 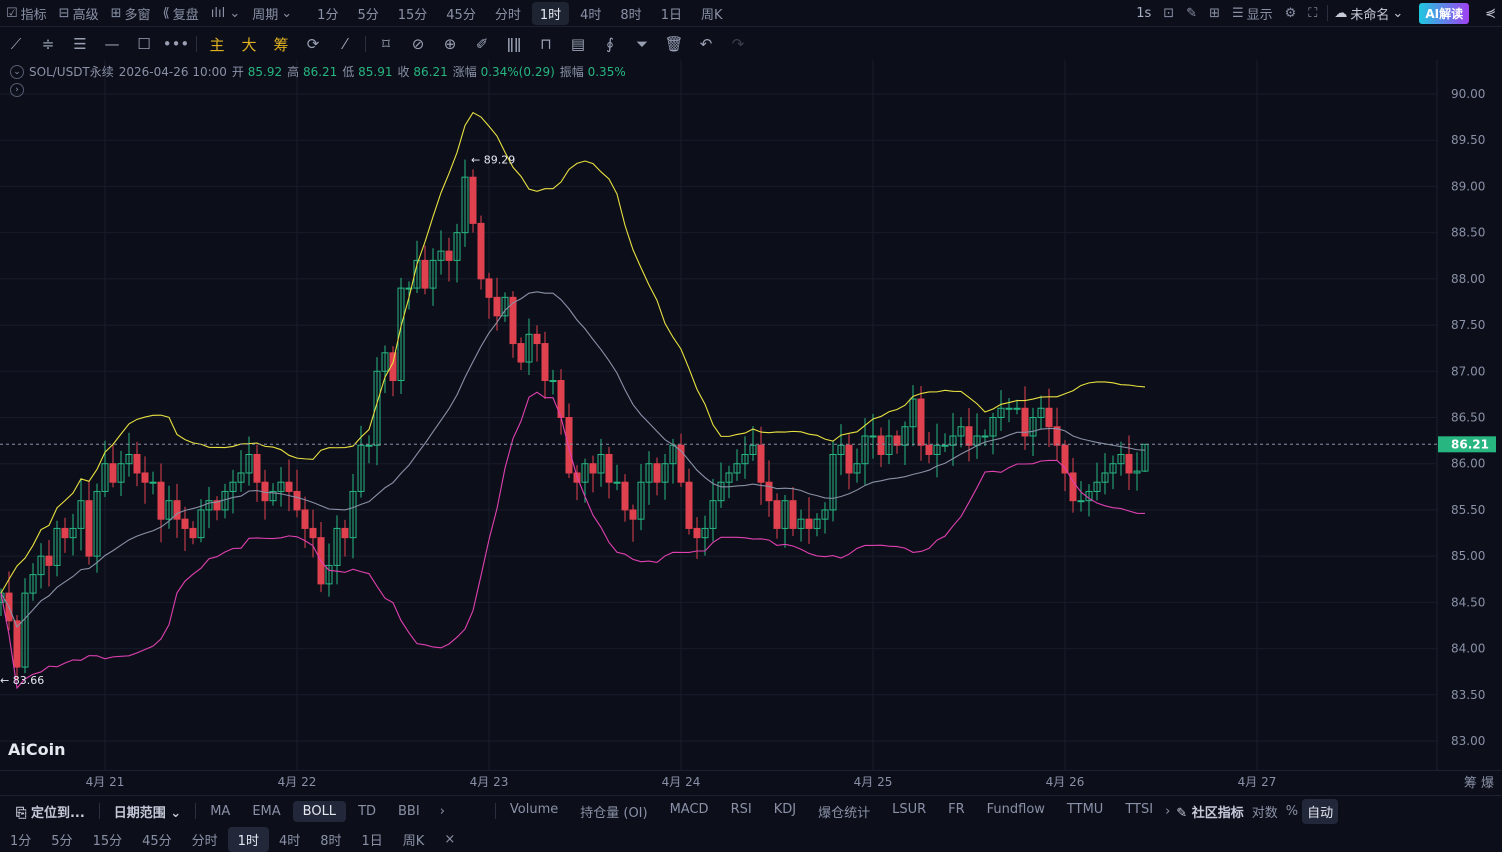 I want to click on period-tab: 4时, so click(x=590, y=13).